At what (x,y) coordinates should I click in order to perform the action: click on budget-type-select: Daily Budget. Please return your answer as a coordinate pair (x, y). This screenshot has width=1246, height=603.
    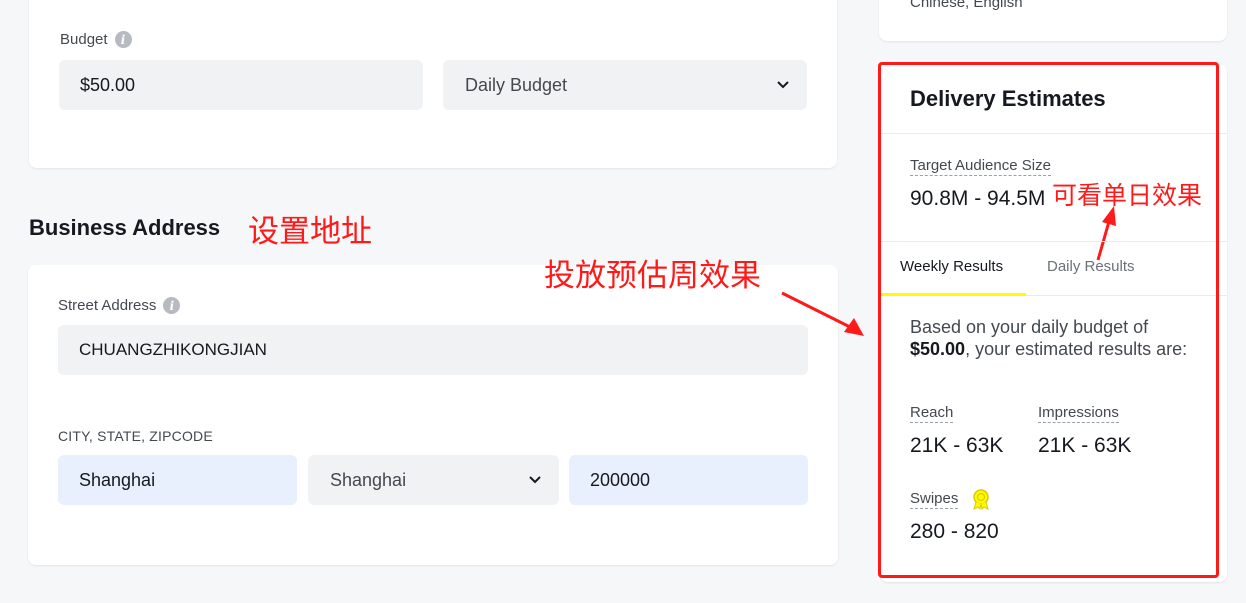
    Looking at the image, I should click on (625, 85).